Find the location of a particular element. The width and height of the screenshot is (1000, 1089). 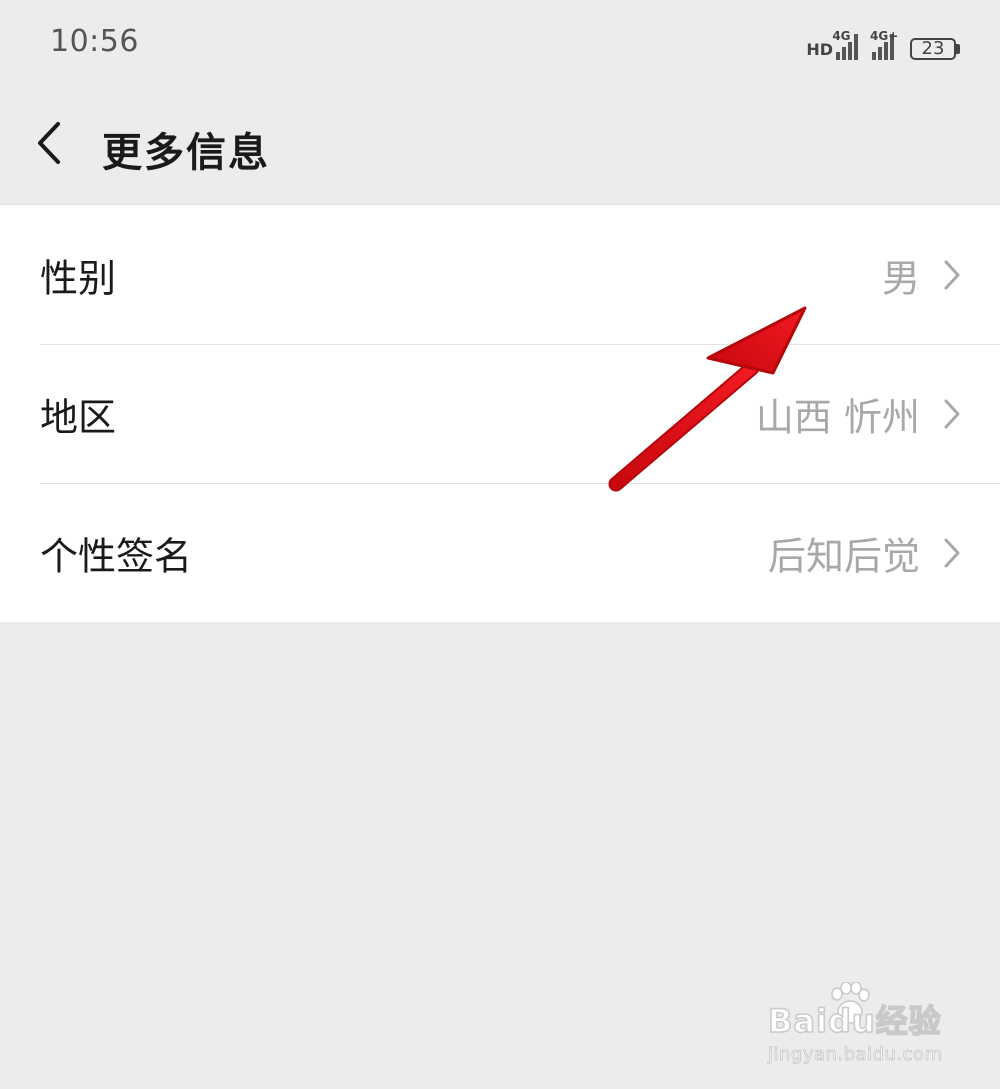

back-chevron-icon is located at coordinates (50, 143).